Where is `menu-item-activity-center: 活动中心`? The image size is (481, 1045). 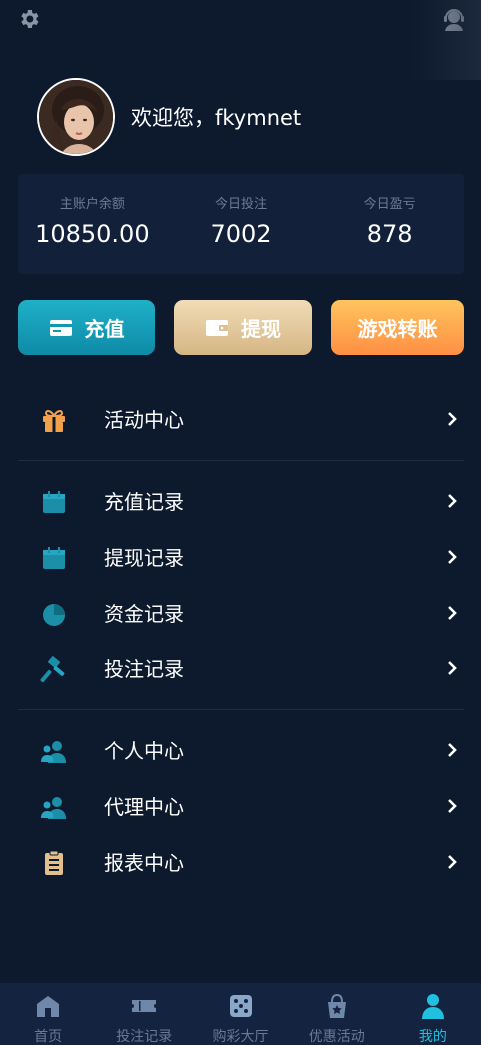
menu-item-activity-center: 活动中心 is located at coordinates (241, 419).